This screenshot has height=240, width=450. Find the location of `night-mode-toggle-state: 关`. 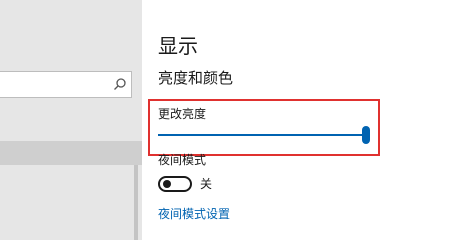

night-mode-toggle-state: 关 is located at coordinates (206, 184).